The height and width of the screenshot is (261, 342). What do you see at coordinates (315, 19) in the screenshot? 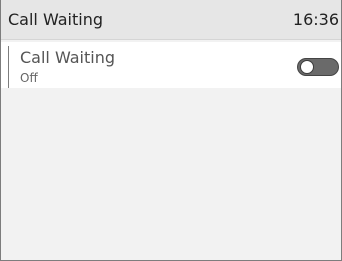
I see `clock-time: 16:36` at bounding box center [315, 19].